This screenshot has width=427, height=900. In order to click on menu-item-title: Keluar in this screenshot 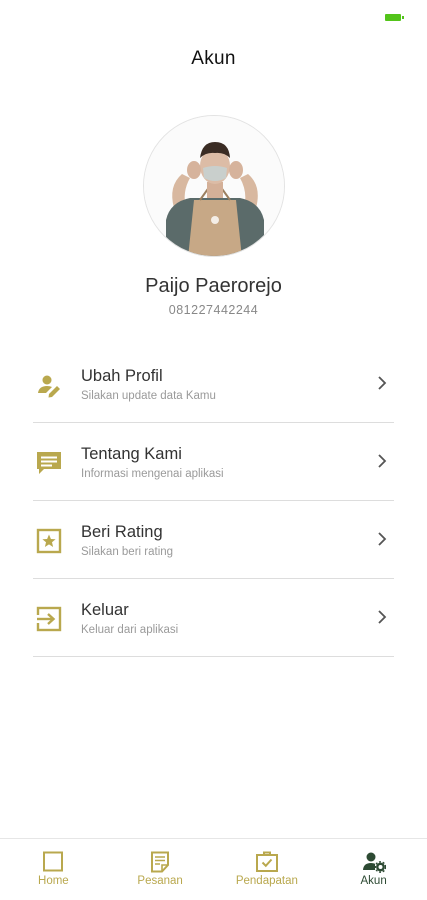, I will do `click(105, 610)`.